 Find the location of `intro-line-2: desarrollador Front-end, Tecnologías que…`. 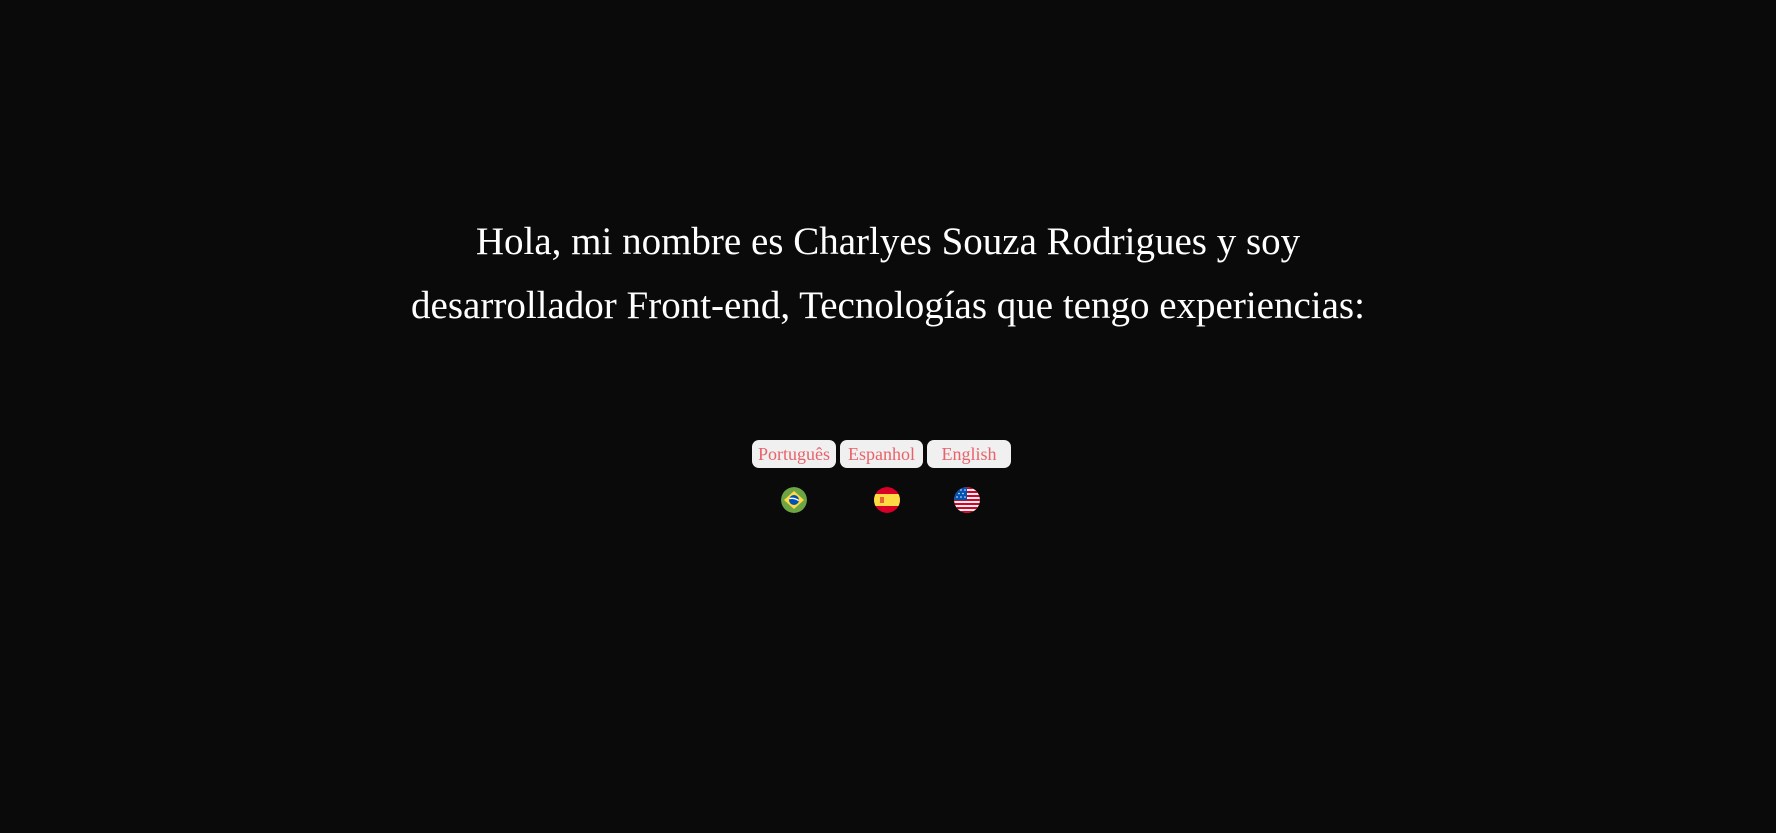

intro-line-2: desarrollador Front-end, Tecnologías que… is located at coordinates (888, 305).